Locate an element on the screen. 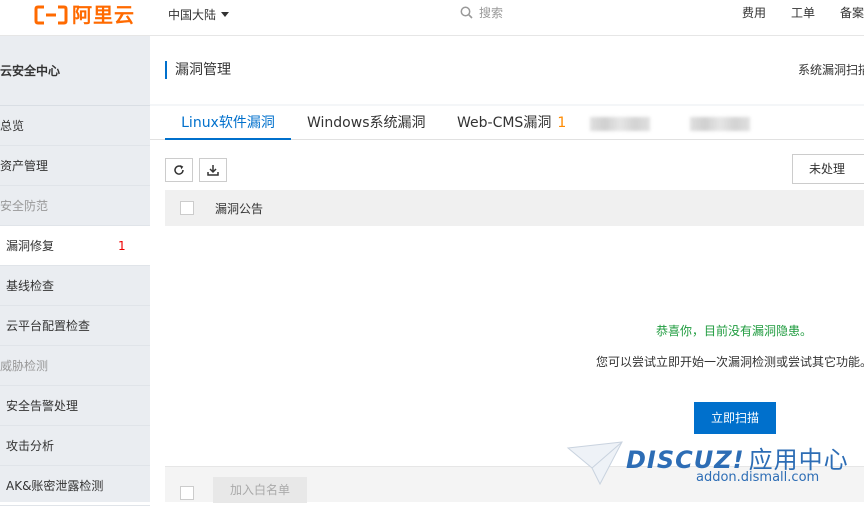 The height and width of the screenshot is (506, 864). region-selector: 中国大陆 is located at coordinates (199, 14).